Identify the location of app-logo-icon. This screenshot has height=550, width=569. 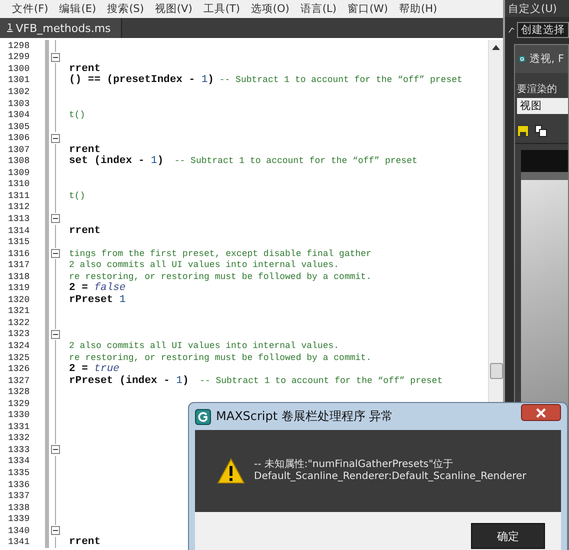
(203, 416).